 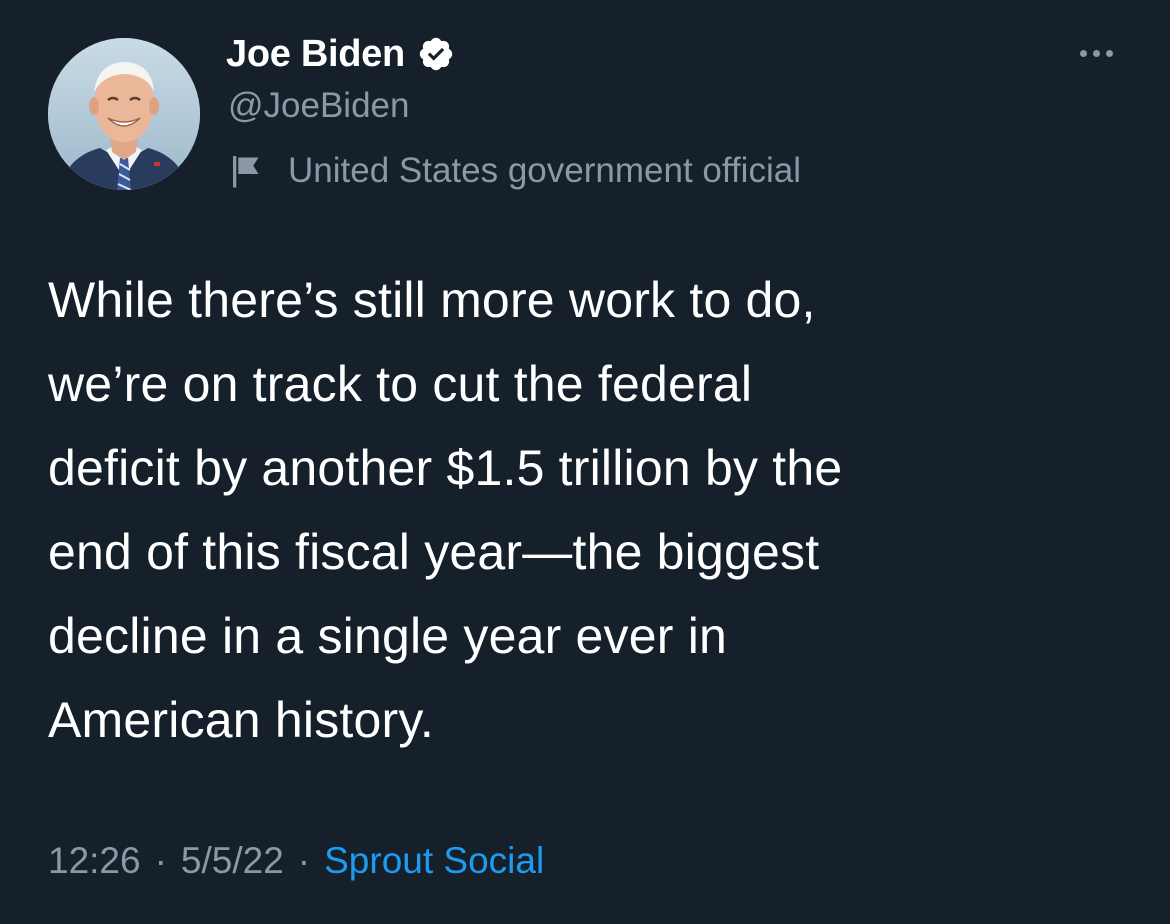 I want to click on avatar, so click(x=124, y=114).